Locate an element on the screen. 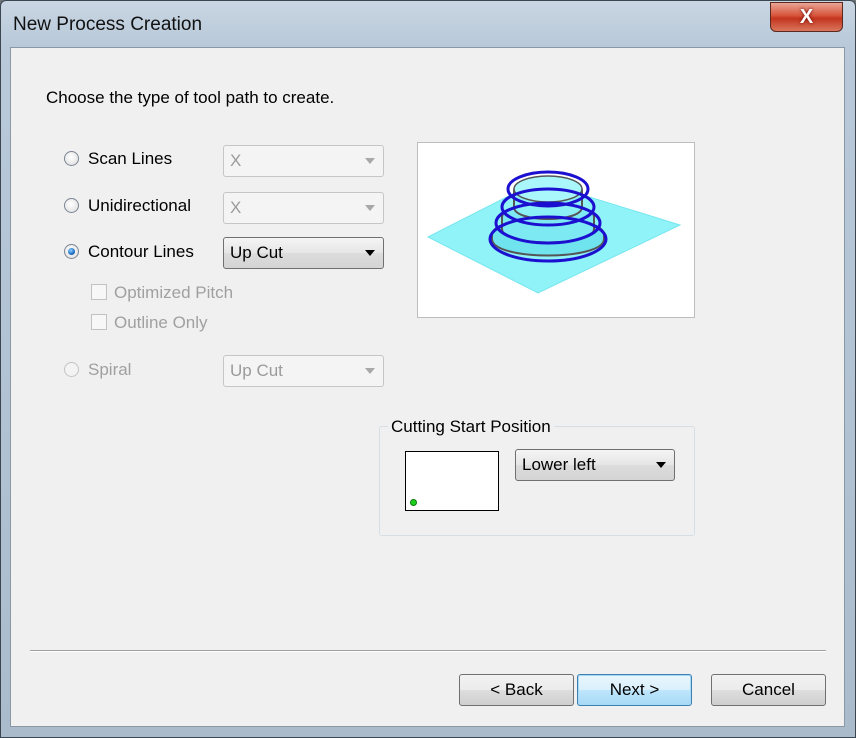 Image resolution: width=856 pixels, height=738 pixels. back-button: < Back is located at coordinates (516, 690).